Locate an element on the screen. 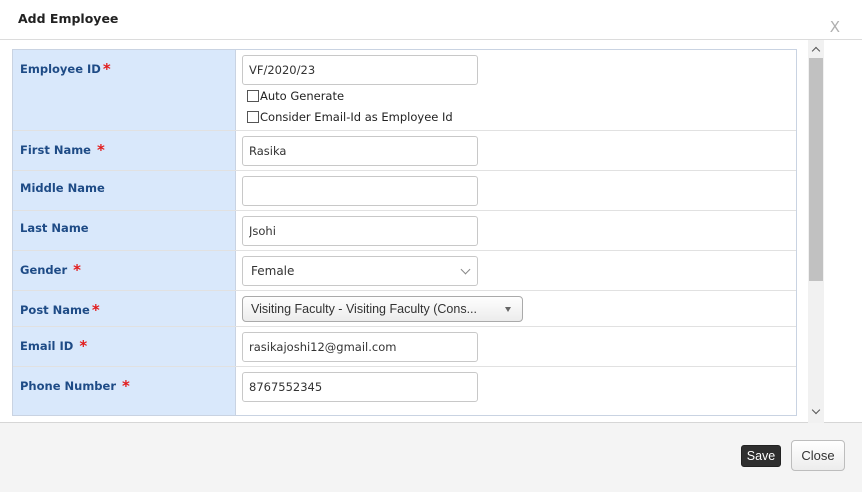  scroll-up-arrow-icon is located at coordinates (816, 50).